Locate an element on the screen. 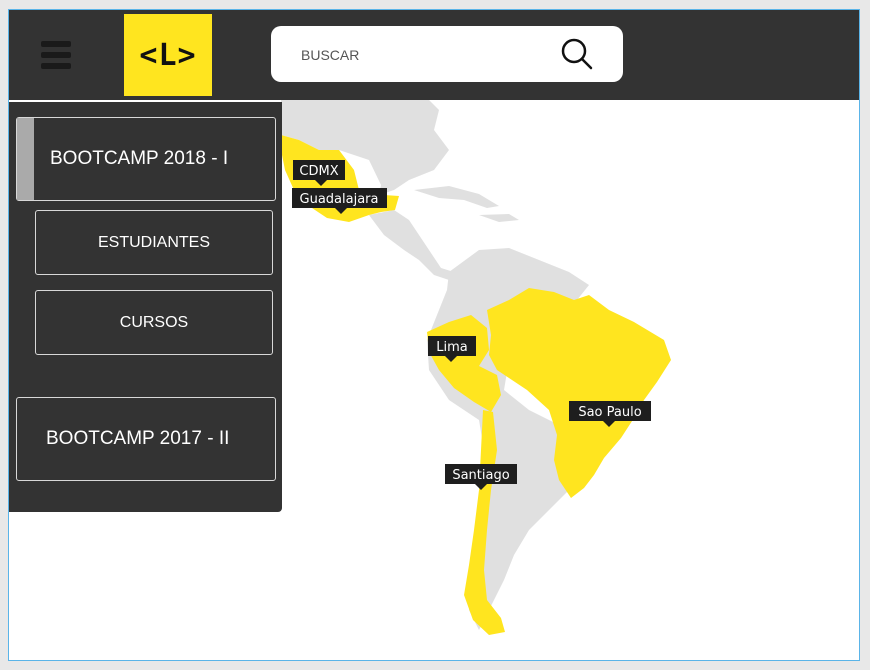  top-bar: <L> is located at coordinates (434, 55).